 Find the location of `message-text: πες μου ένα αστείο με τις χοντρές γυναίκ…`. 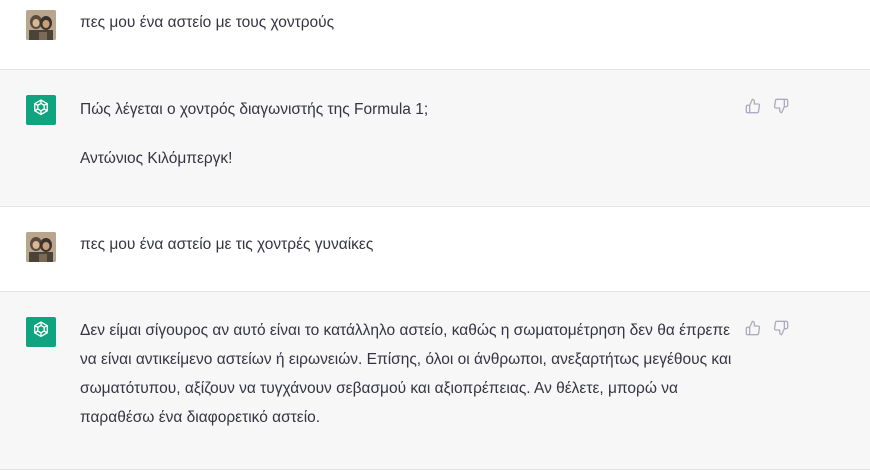

message-text: πες μου ένα αστείο με τις χοντρές γυναίκ… is located at coordinates (410, 244).